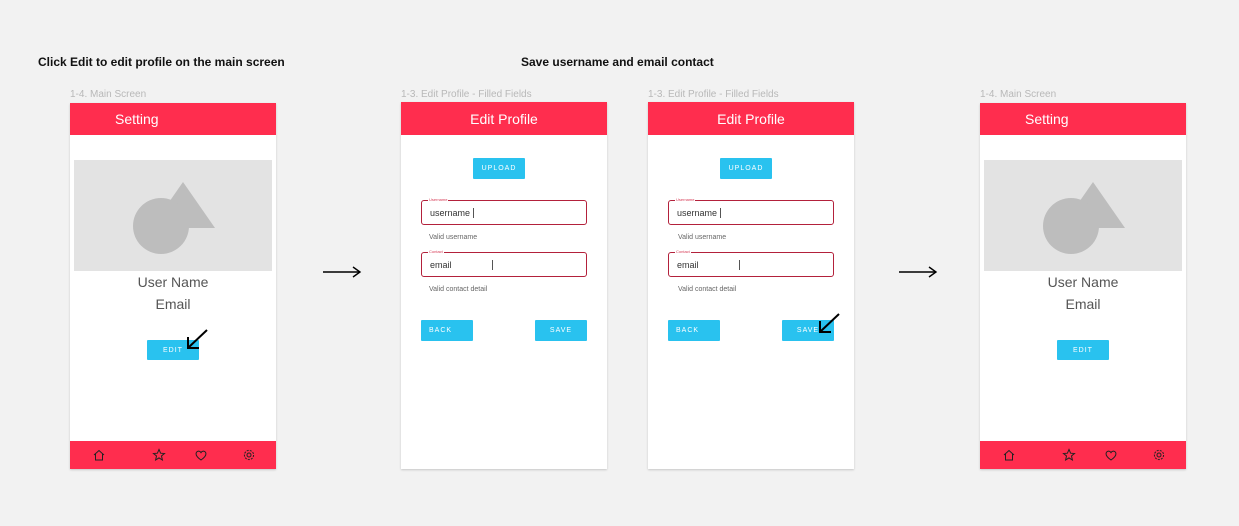  I want to click on flow-caption-save: Save username and email contact, so click(617, 62).